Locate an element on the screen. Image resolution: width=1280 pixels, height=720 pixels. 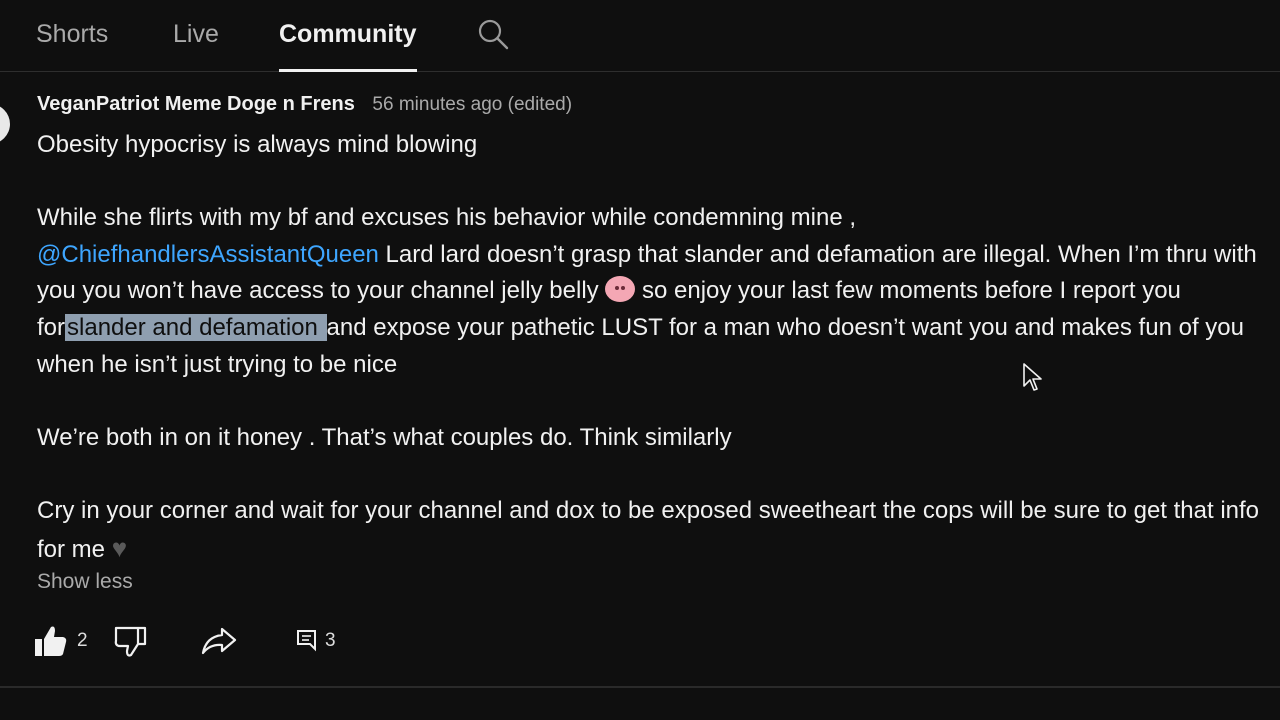
divider is located at coordinates (640, 687).